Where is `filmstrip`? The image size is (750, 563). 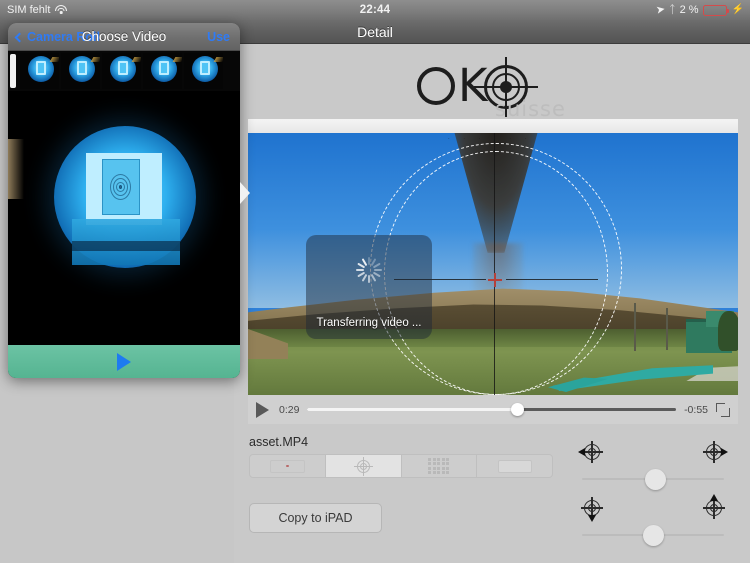
filmstrip is located at coordinates (124, 71).